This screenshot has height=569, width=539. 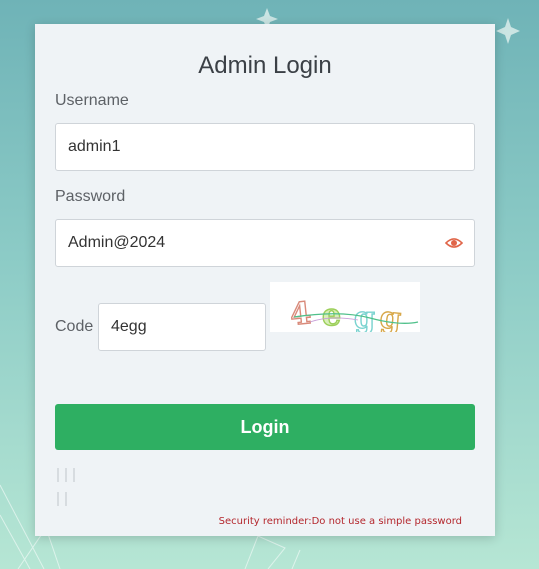 I want to click on username-input, so click(x=265, y=147).